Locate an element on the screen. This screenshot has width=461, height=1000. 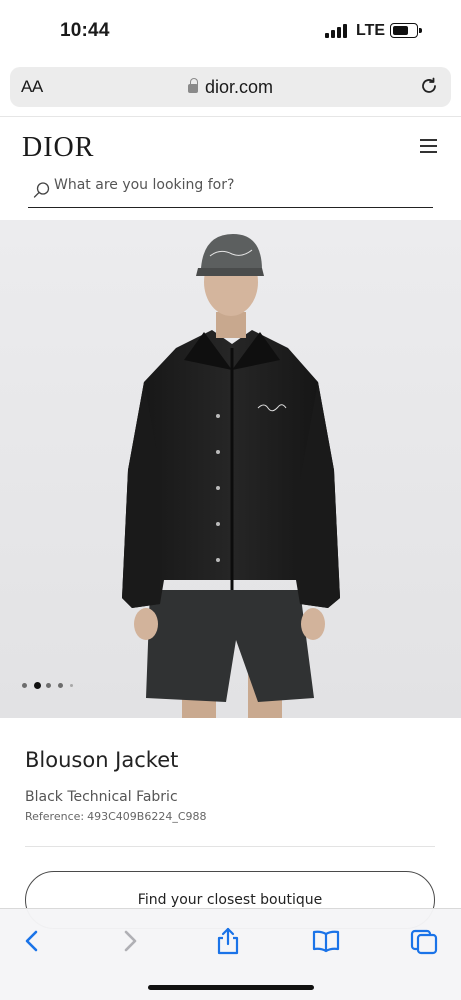
product-material: Black Technical Fabric is located at coordinates (101, 797).